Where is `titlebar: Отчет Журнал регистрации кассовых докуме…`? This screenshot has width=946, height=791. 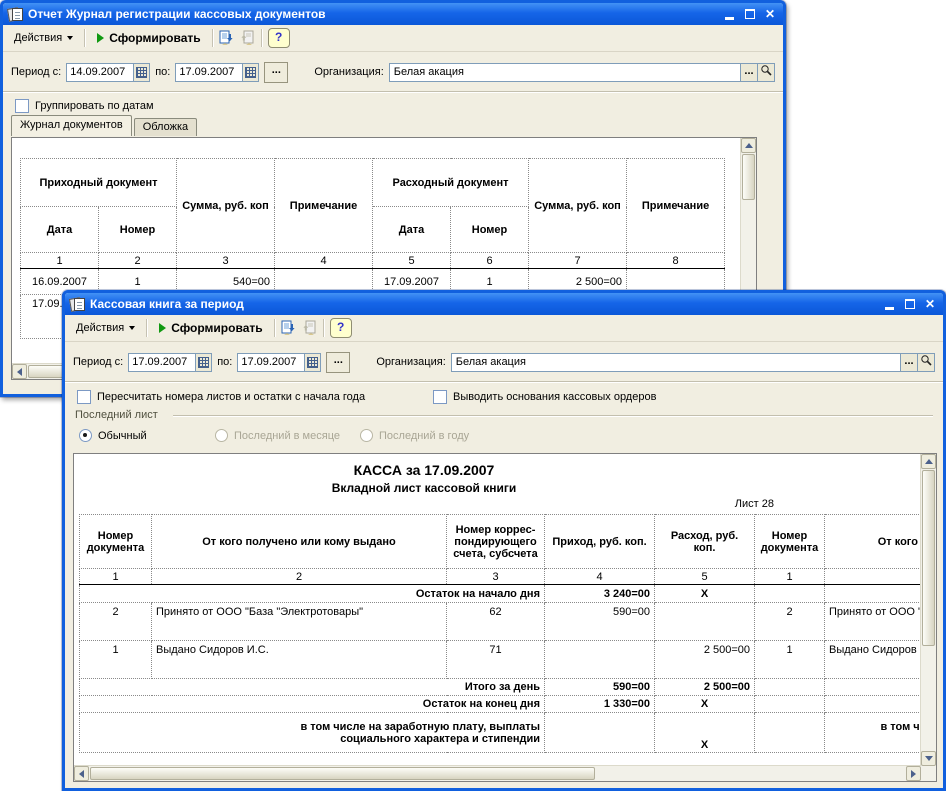 titlebar: Отчет Журнал регистрации кассовых докуме… is located at coordinates (393, 14).